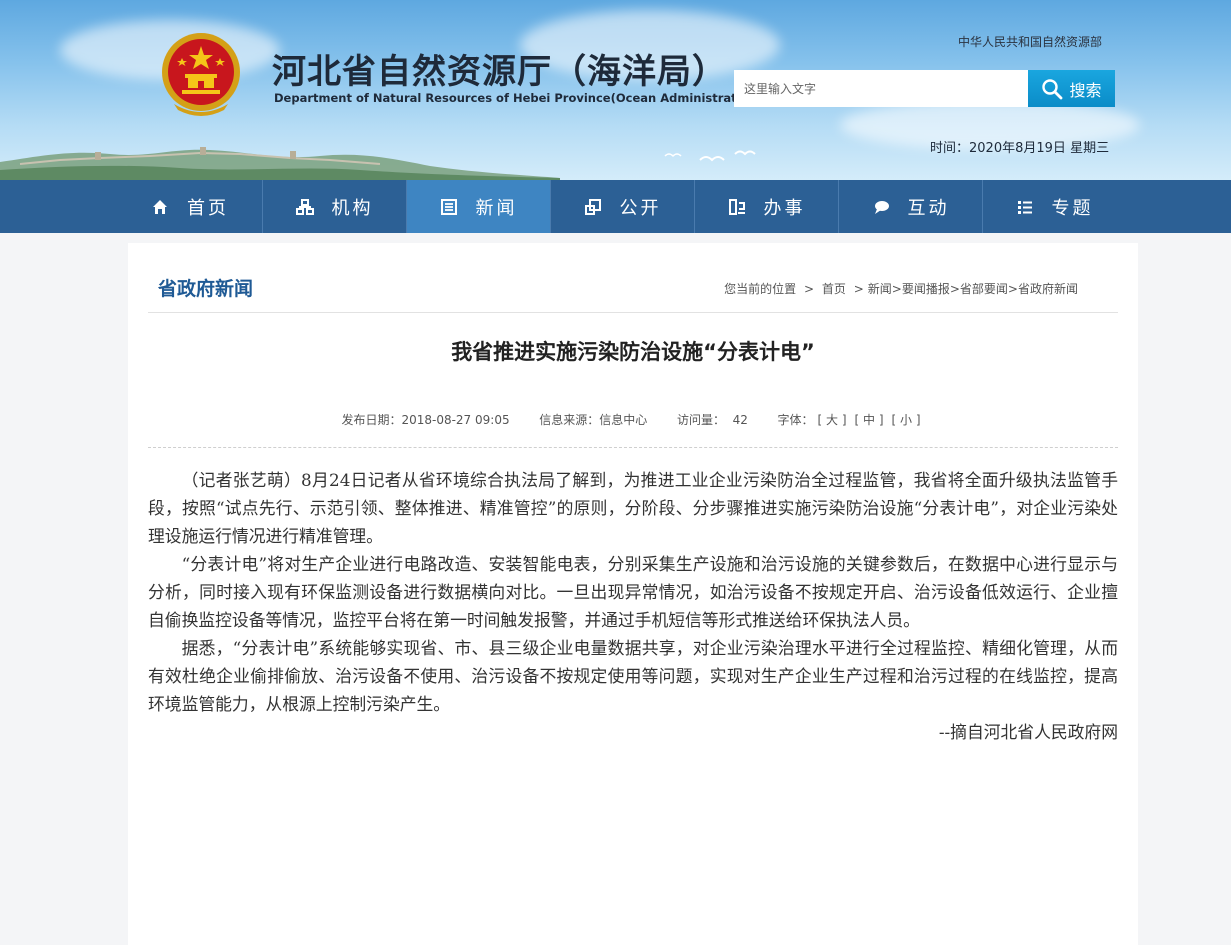  I want to click on national-emblem-icon, so click(201, 74).